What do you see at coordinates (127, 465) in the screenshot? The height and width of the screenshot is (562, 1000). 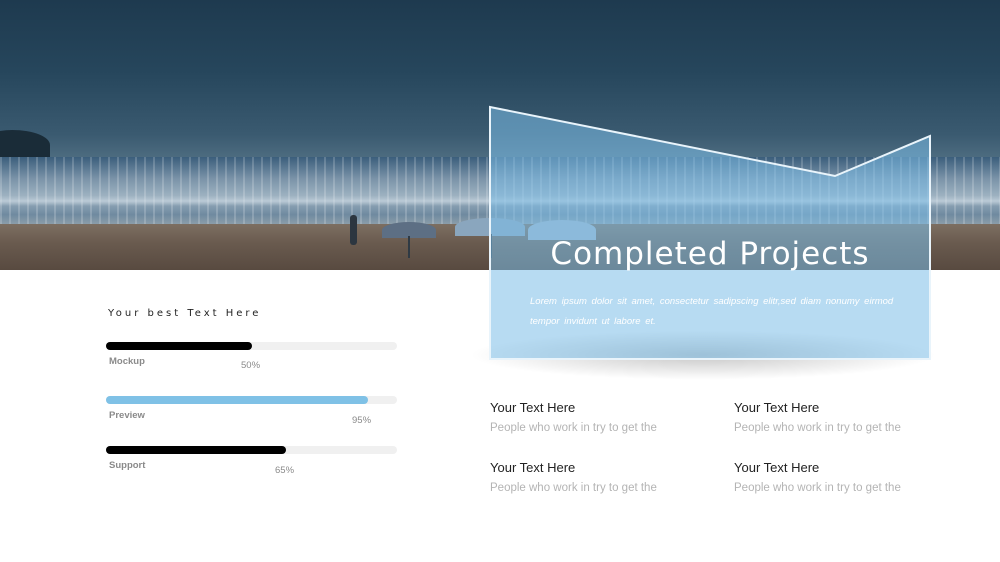 I see `skill-label-support: Support` at bounding box center [127, 465].